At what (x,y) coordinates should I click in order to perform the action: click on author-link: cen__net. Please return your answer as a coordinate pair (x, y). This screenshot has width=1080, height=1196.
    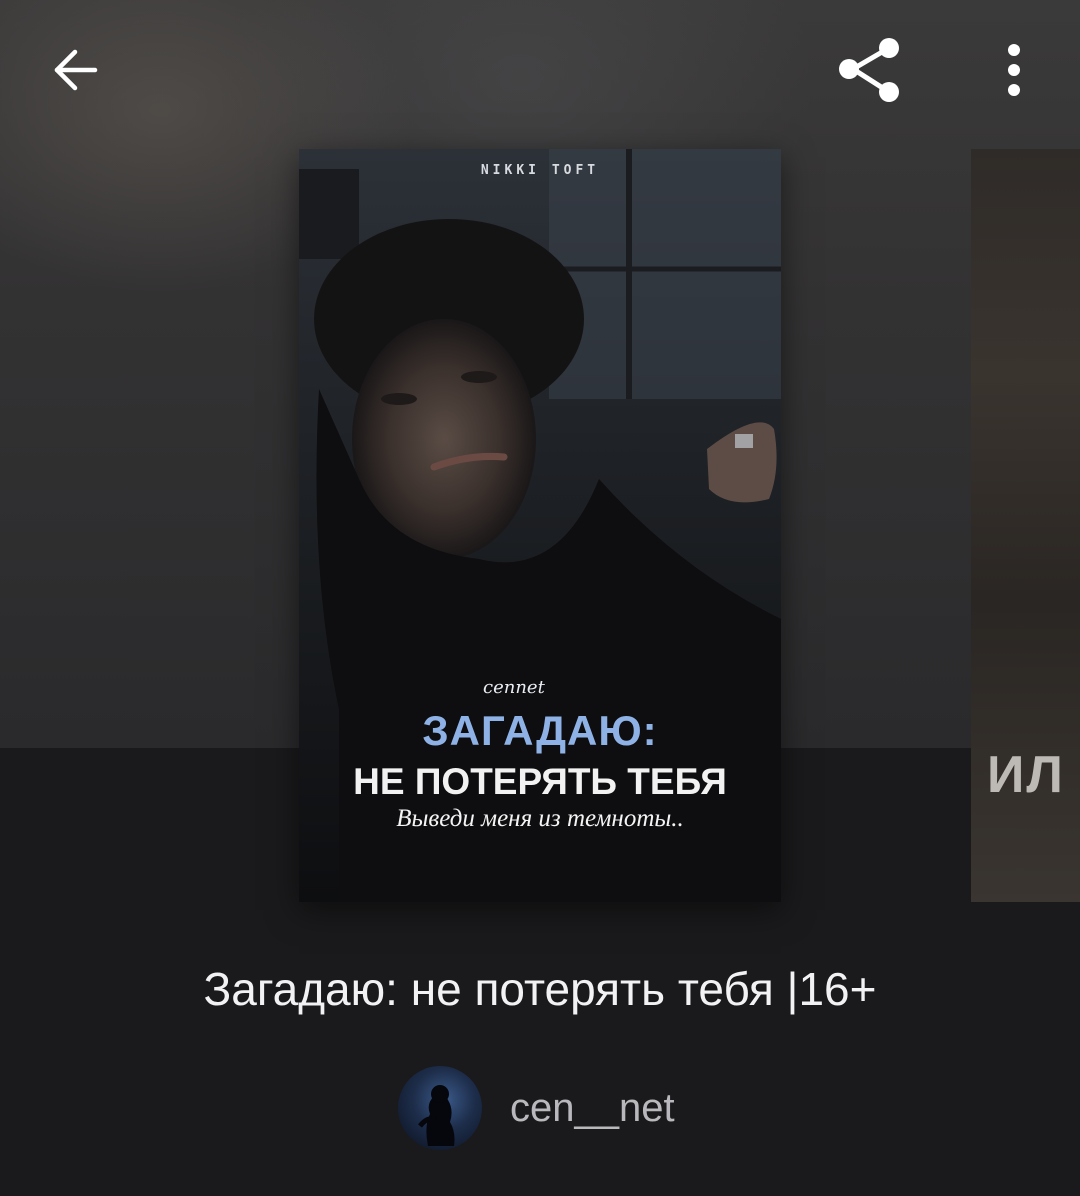
    Looking at the image, I should click on (536, 1108).